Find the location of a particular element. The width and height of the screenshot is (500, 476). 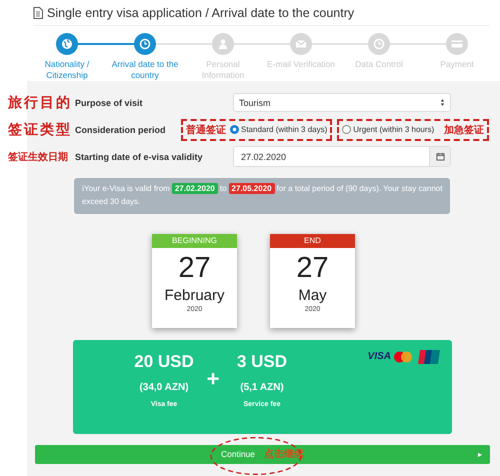

calendar-month: May is located at coordinates (312, 295).